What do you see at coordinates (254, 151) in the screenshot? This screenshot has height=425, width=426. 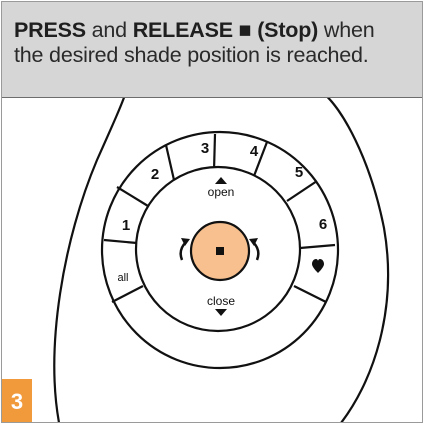 I see `ring-button-4: 4` at bounding box center [254, 151].